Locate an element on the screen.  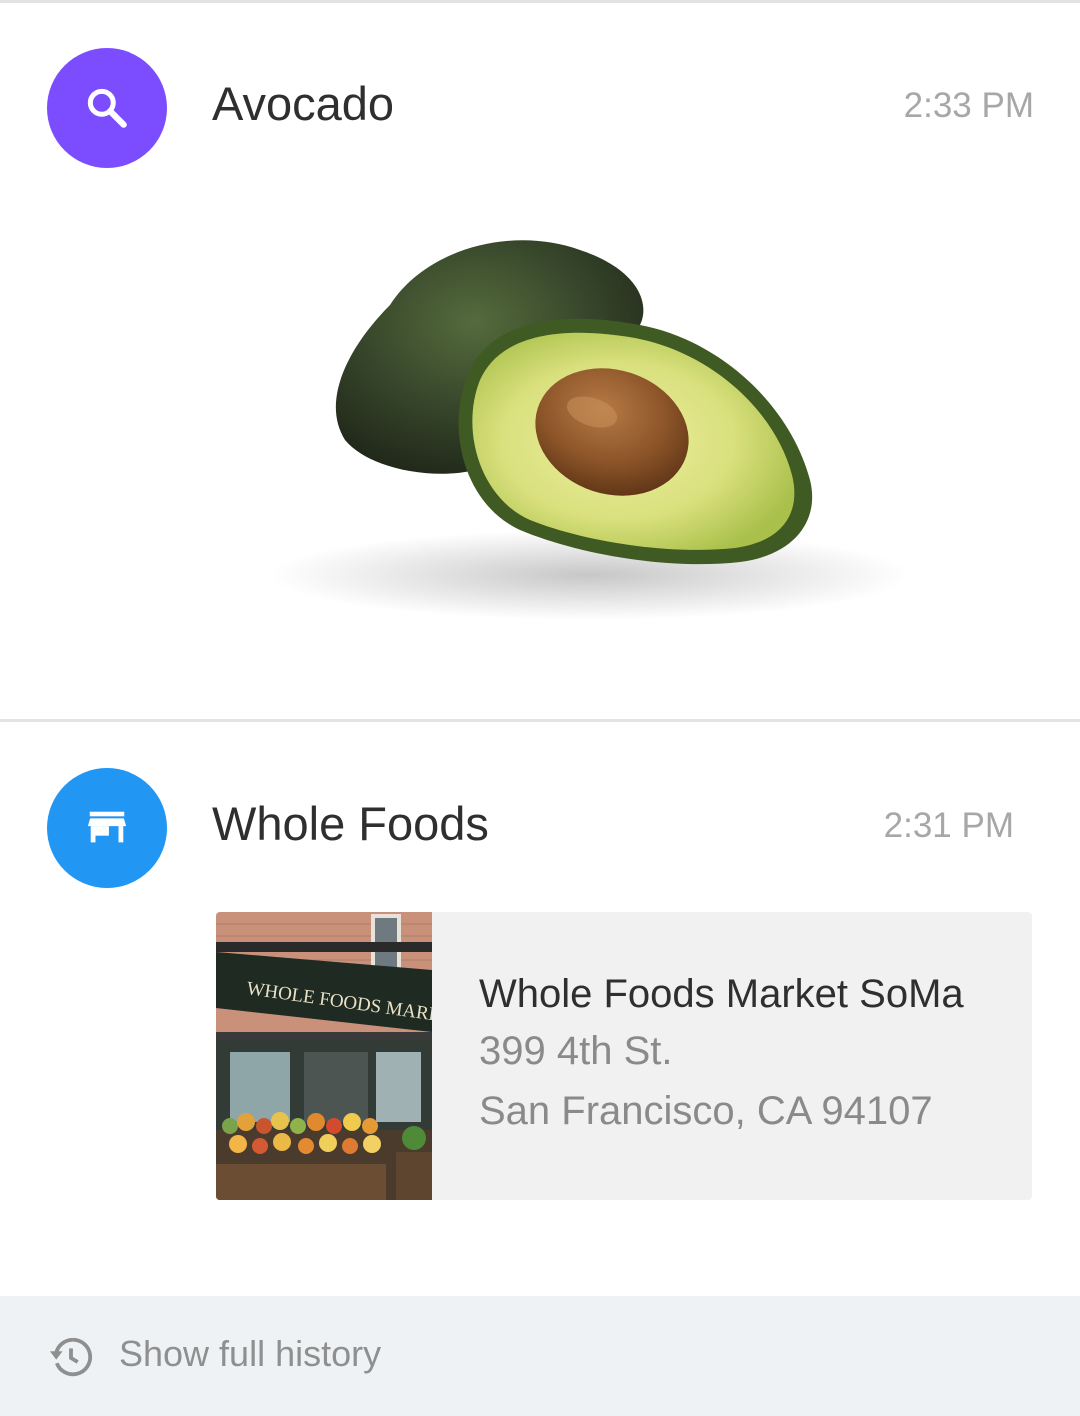
entry-title: Avocado is located at coordinates (303, 103).